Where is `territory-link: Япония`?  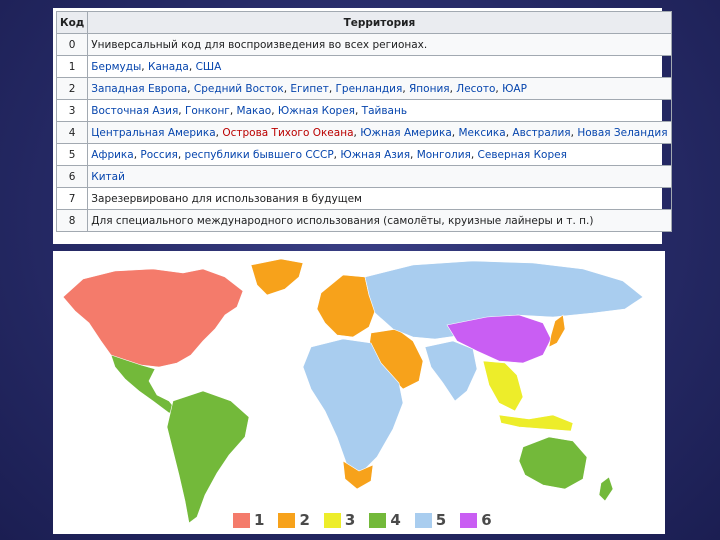
territory-link: Япония is located at coordinates (429, 89).